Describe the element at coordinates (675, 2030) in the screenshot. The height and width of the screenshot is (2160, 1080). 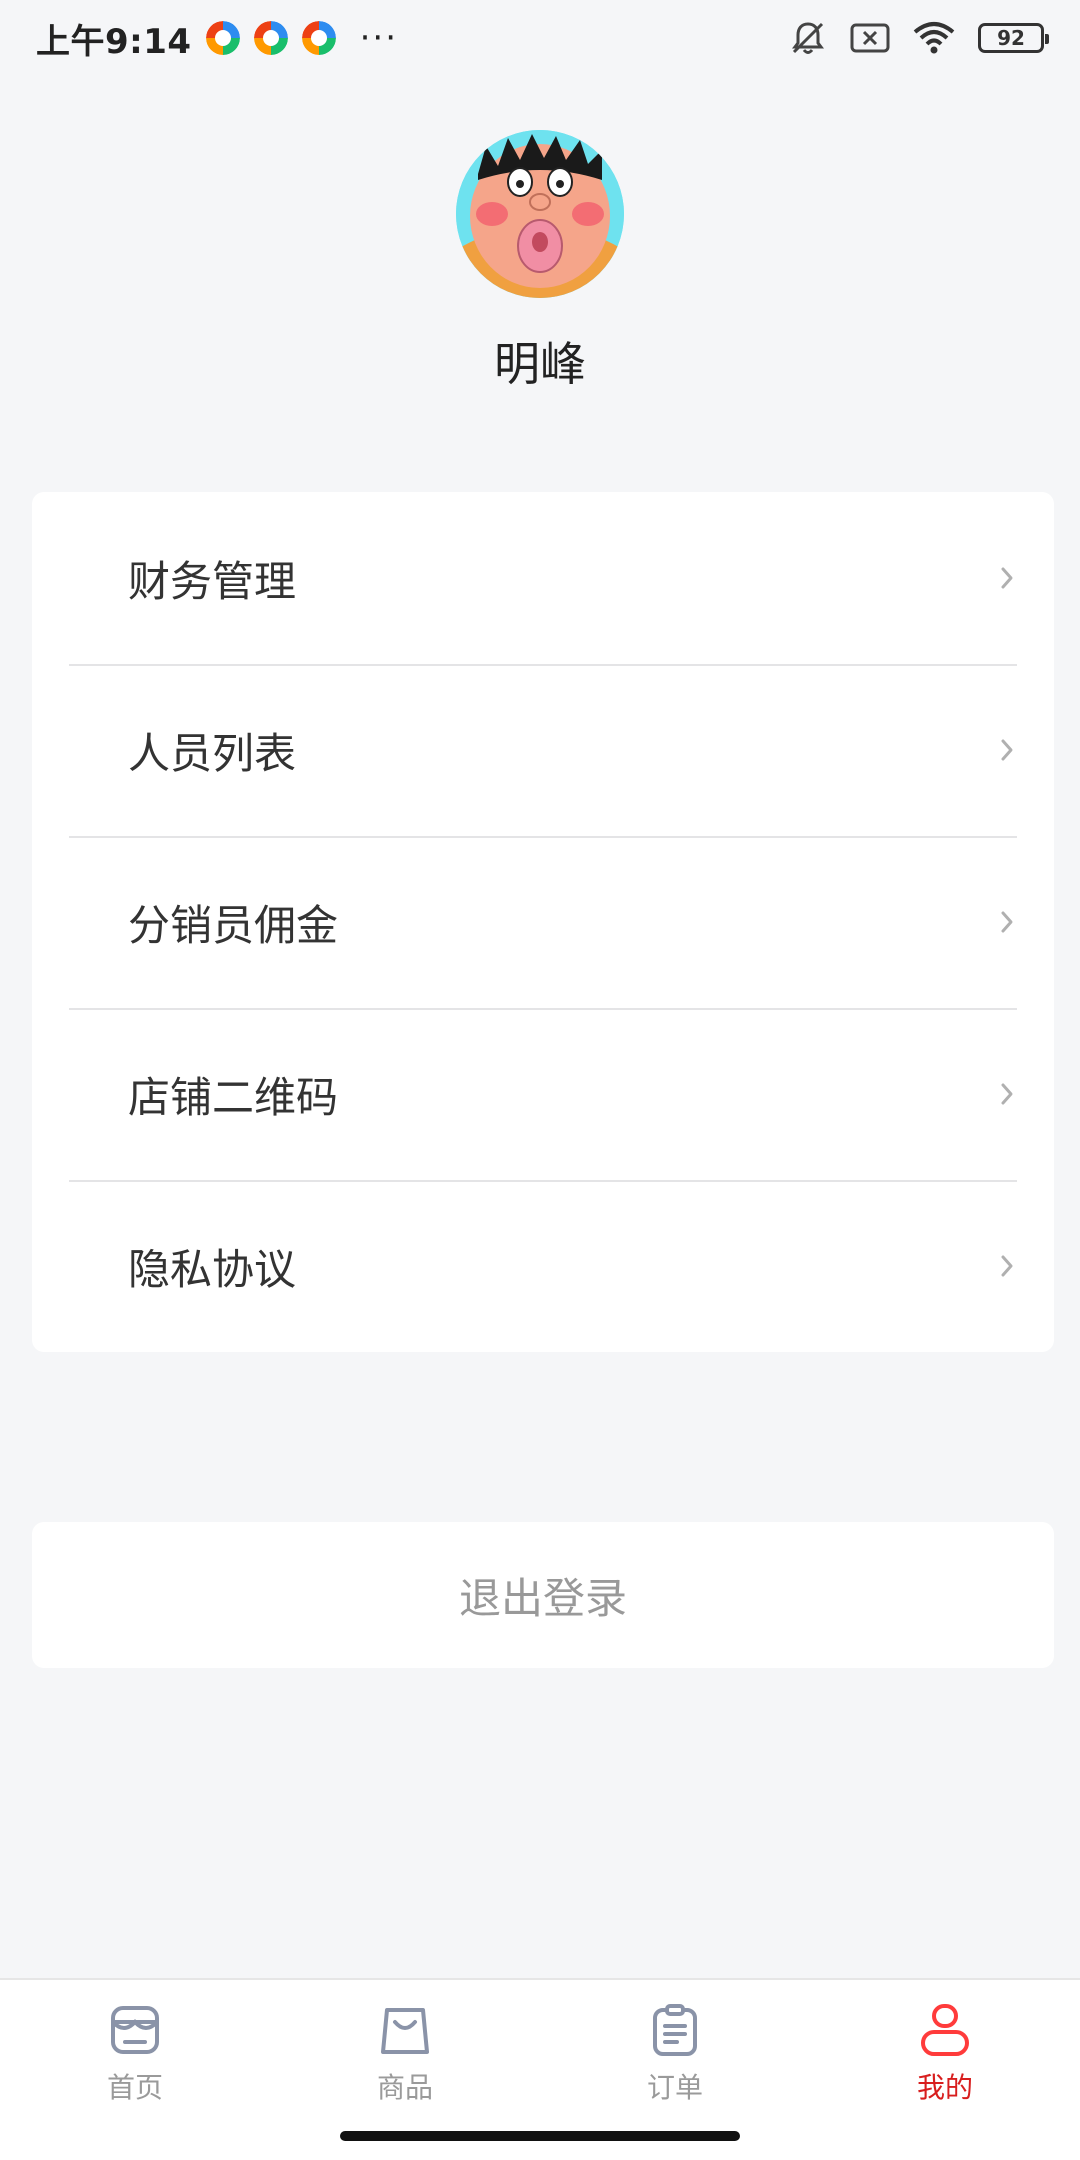
I see `clipboard-icon` at that location.